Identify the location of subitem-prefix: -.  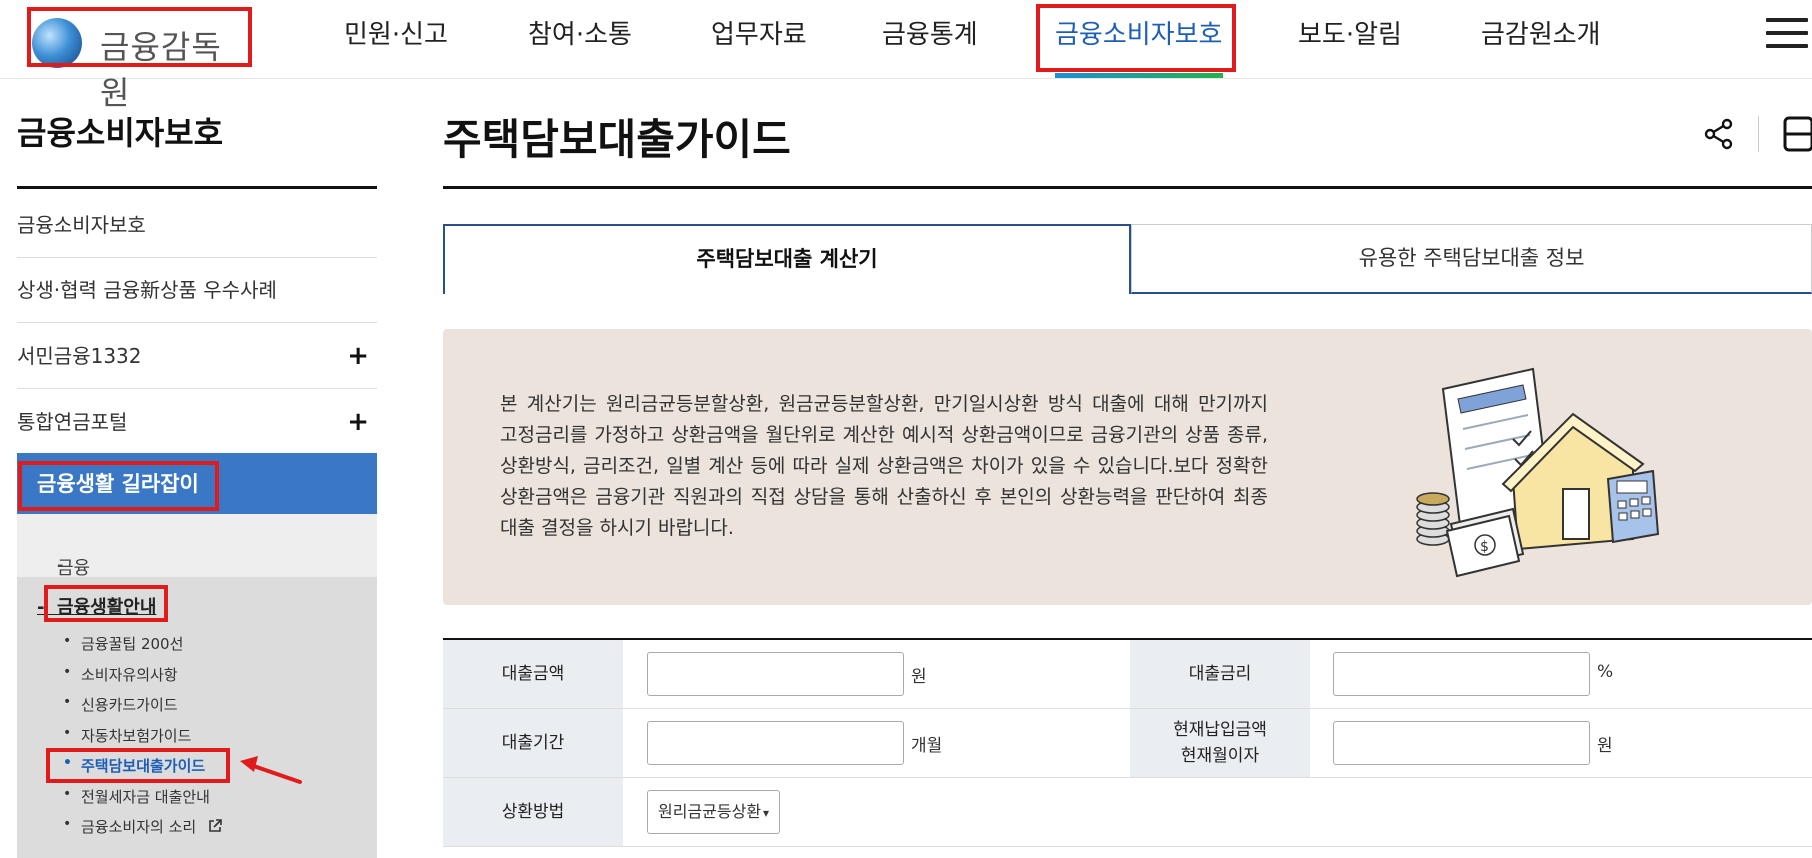
(41, 607).